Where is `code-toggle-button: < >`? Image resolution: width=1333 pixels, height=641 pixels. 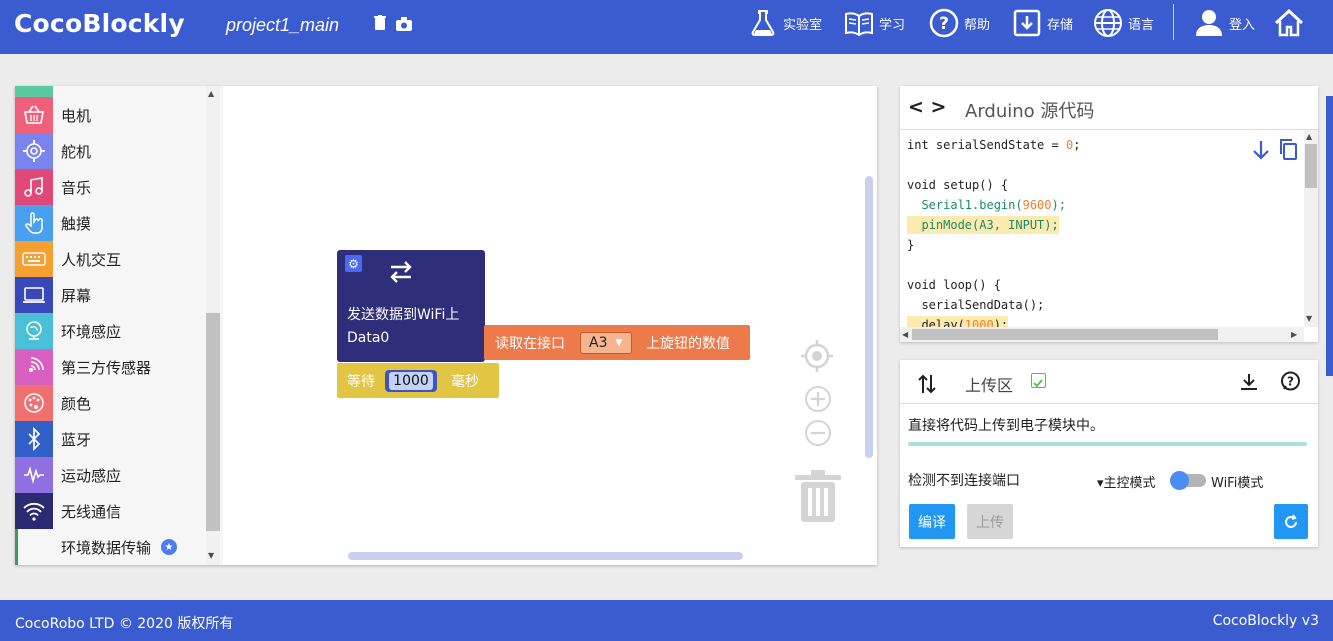 code-toggle-button: < > is located at coordinates (927, 107).